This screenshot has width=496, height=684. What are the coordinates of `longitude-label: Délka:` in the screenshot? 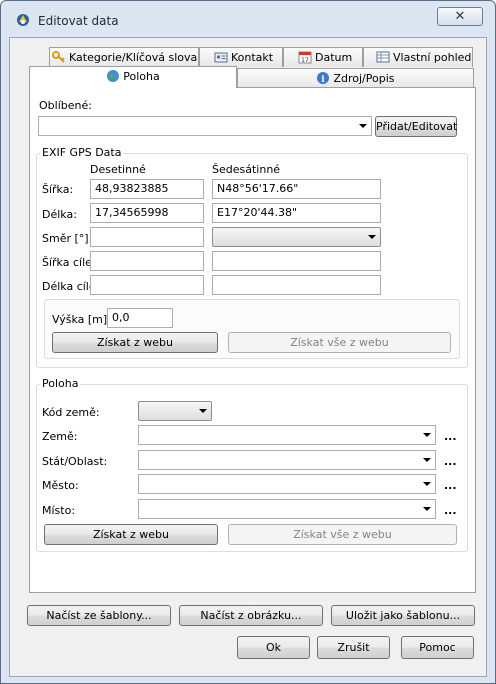 It's located at (59, 214).